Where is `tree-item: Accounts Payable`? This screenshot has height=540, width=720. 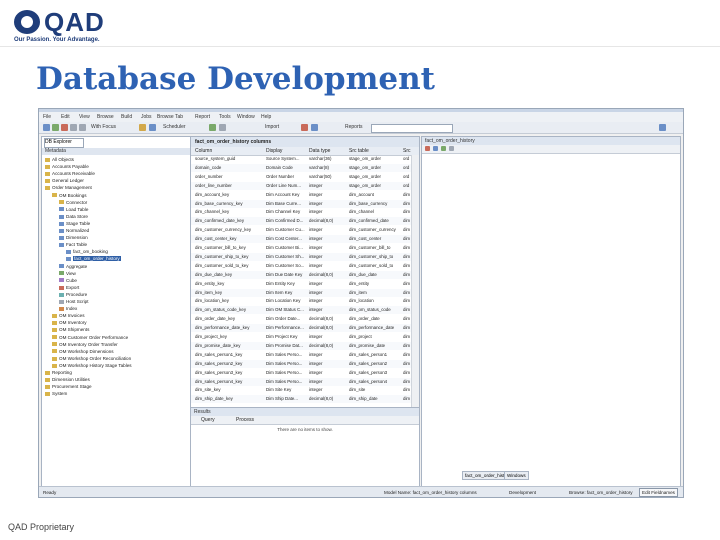
tree-item: Accounts Payable is located at coordinates (67, 166).